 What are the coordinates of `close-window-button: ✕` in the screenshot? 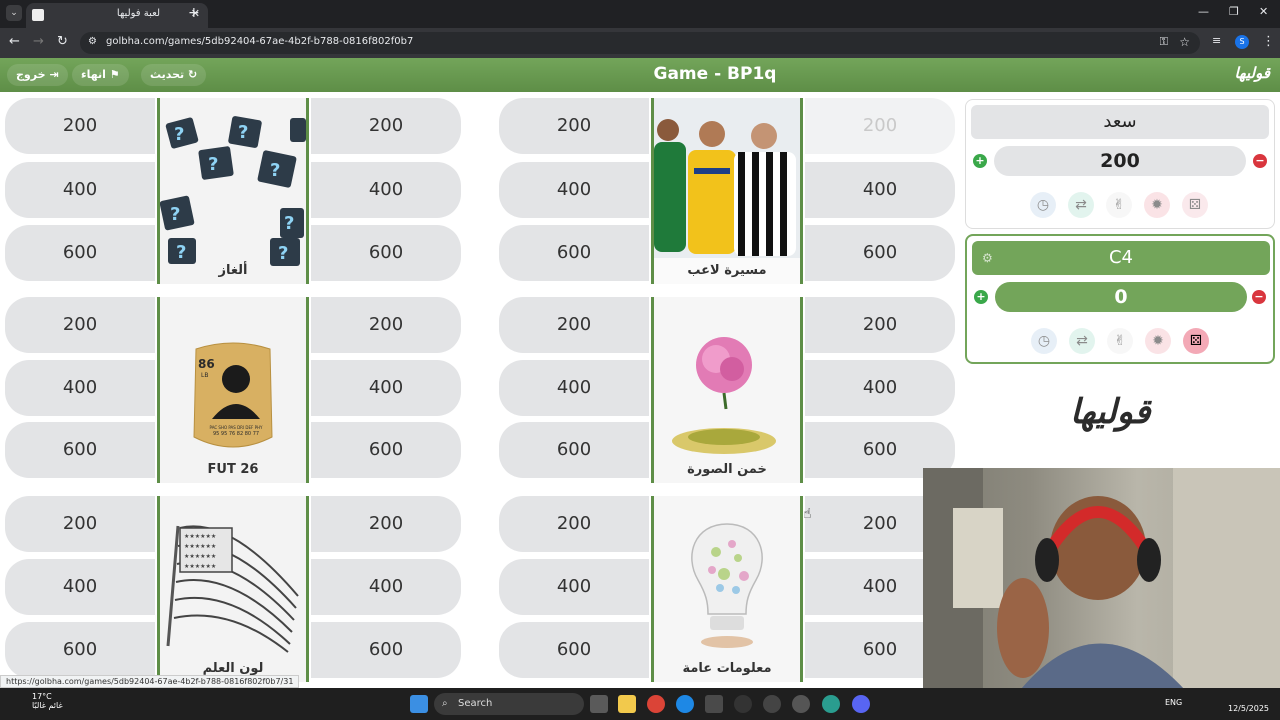 It's located at (1263, 11).